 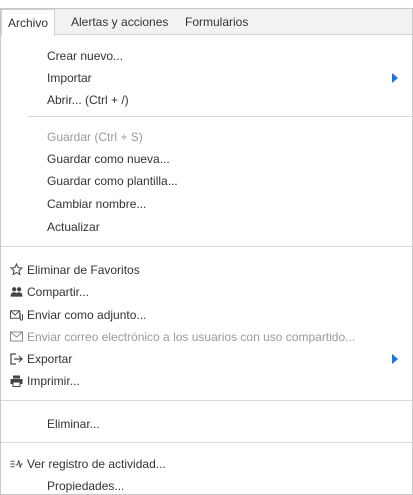 What do you see at coordinates (16, 380) in the screenshot?
I see `printer-icon` at bounding box center [16, 380].